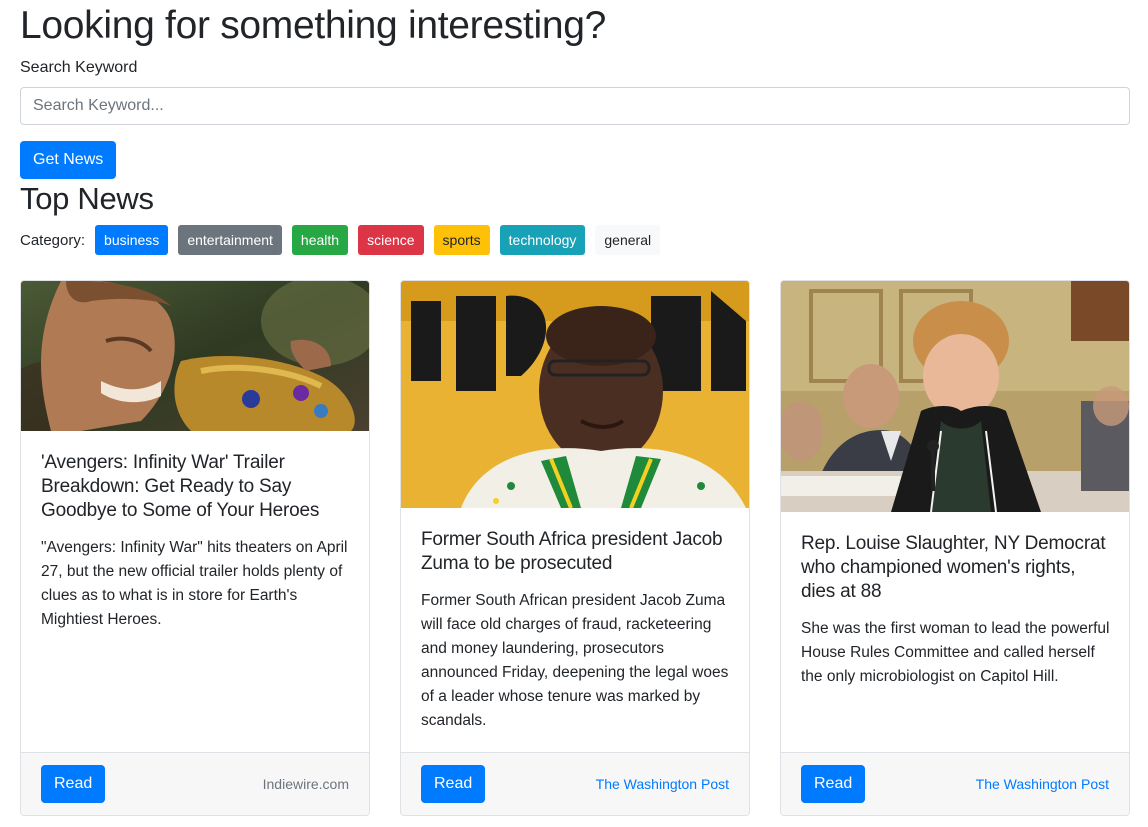 The height and width of the screenshot is (827, 1148). Describe the element at coordinates (195, 356) in the screenshot. I see `photo-avengers-icon` at that location.